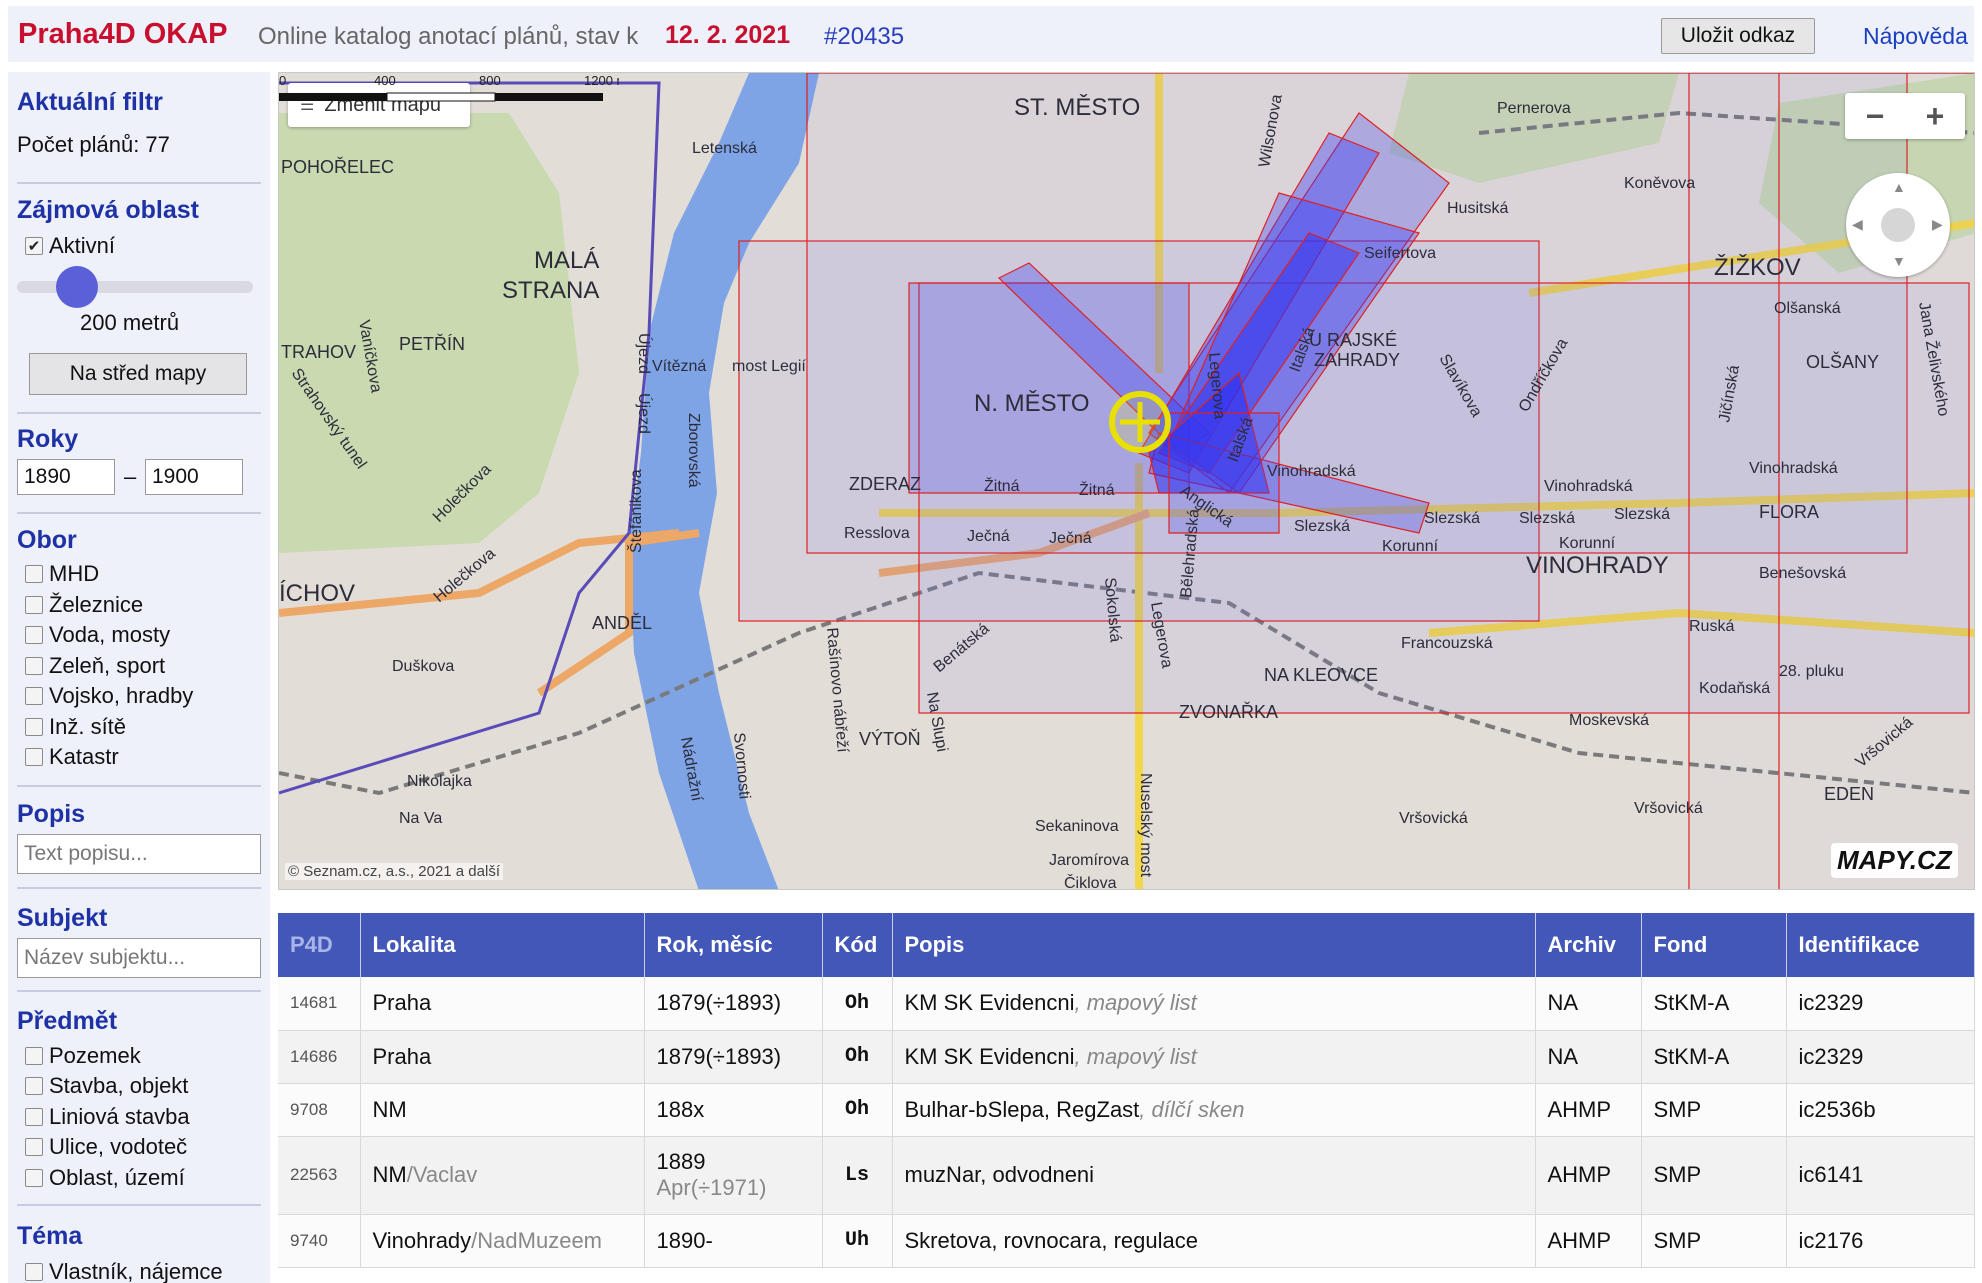 This screenshot has width=1982, height=1283. What do you see at coordinates (1880, 1110) in the screenshot?
I see `cell-ident: ic2536b` at bounding box center [1880, 1110].